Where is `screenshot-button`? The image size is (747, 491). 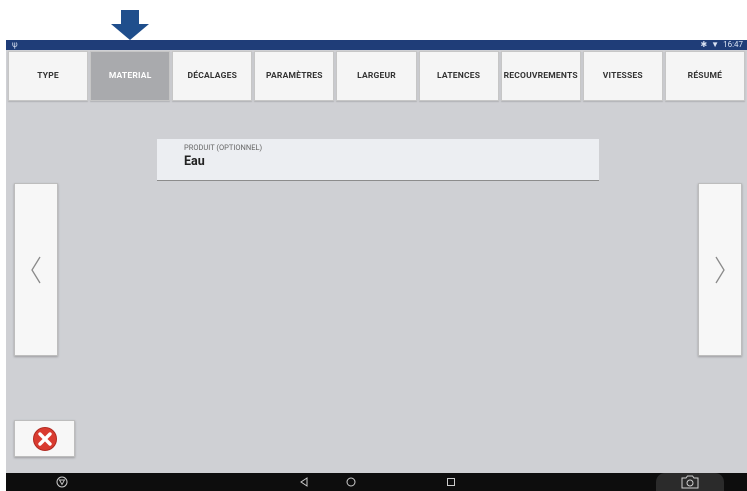
screenshot-button is located at coordinates (690, 482).